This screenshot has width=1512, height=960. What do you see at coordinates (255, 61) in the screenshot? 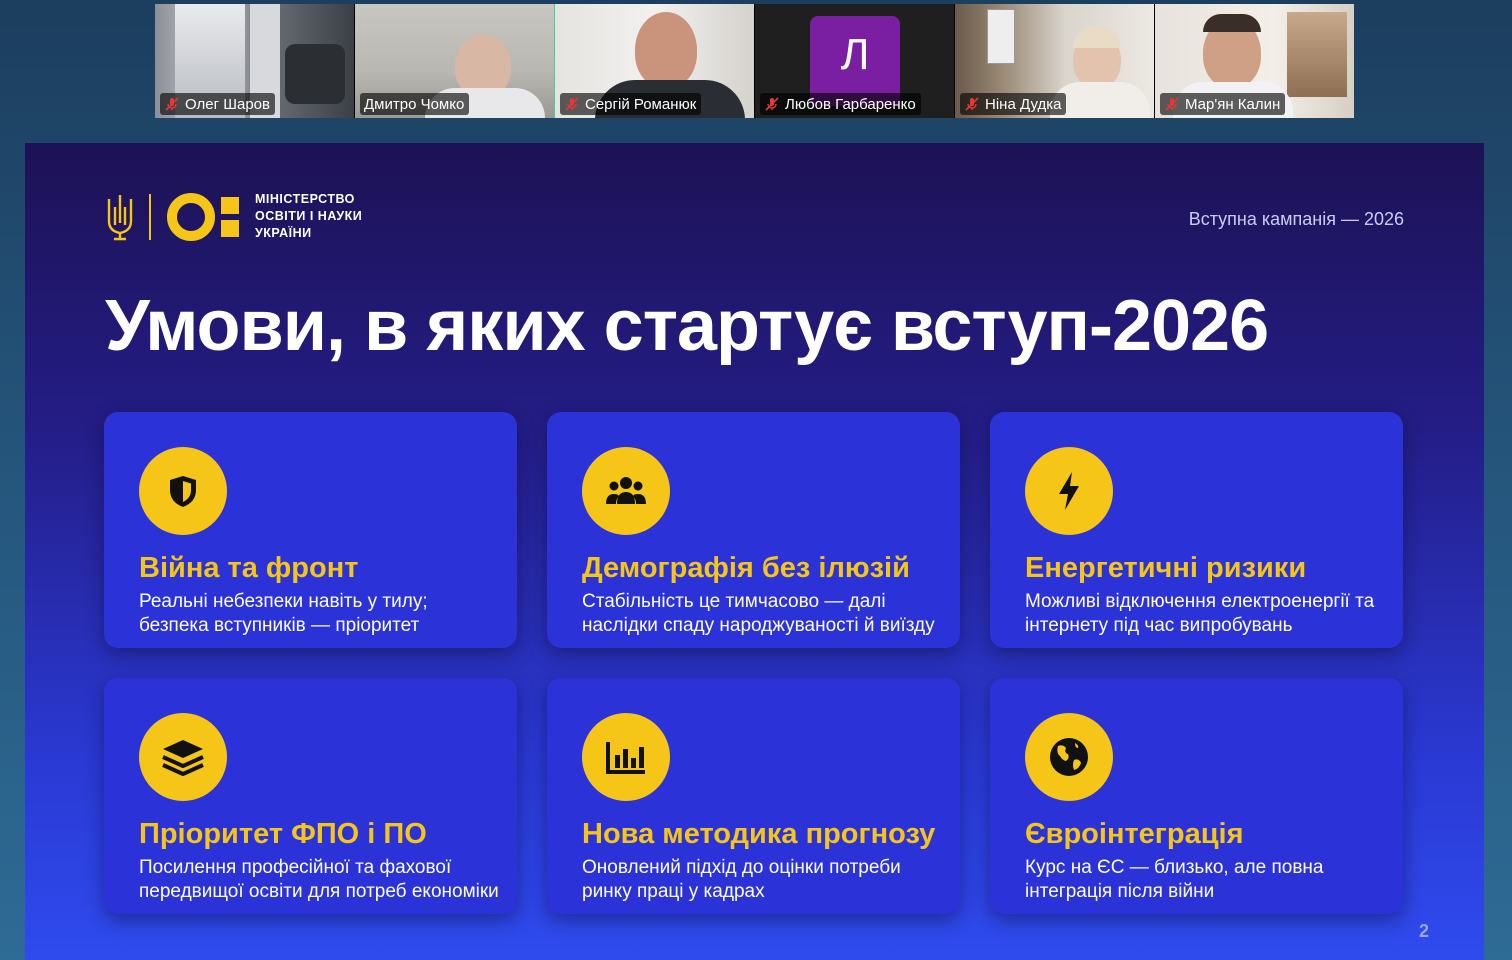
I see `participant-tile: Олег Шаров` at bounding box center [255, 61].